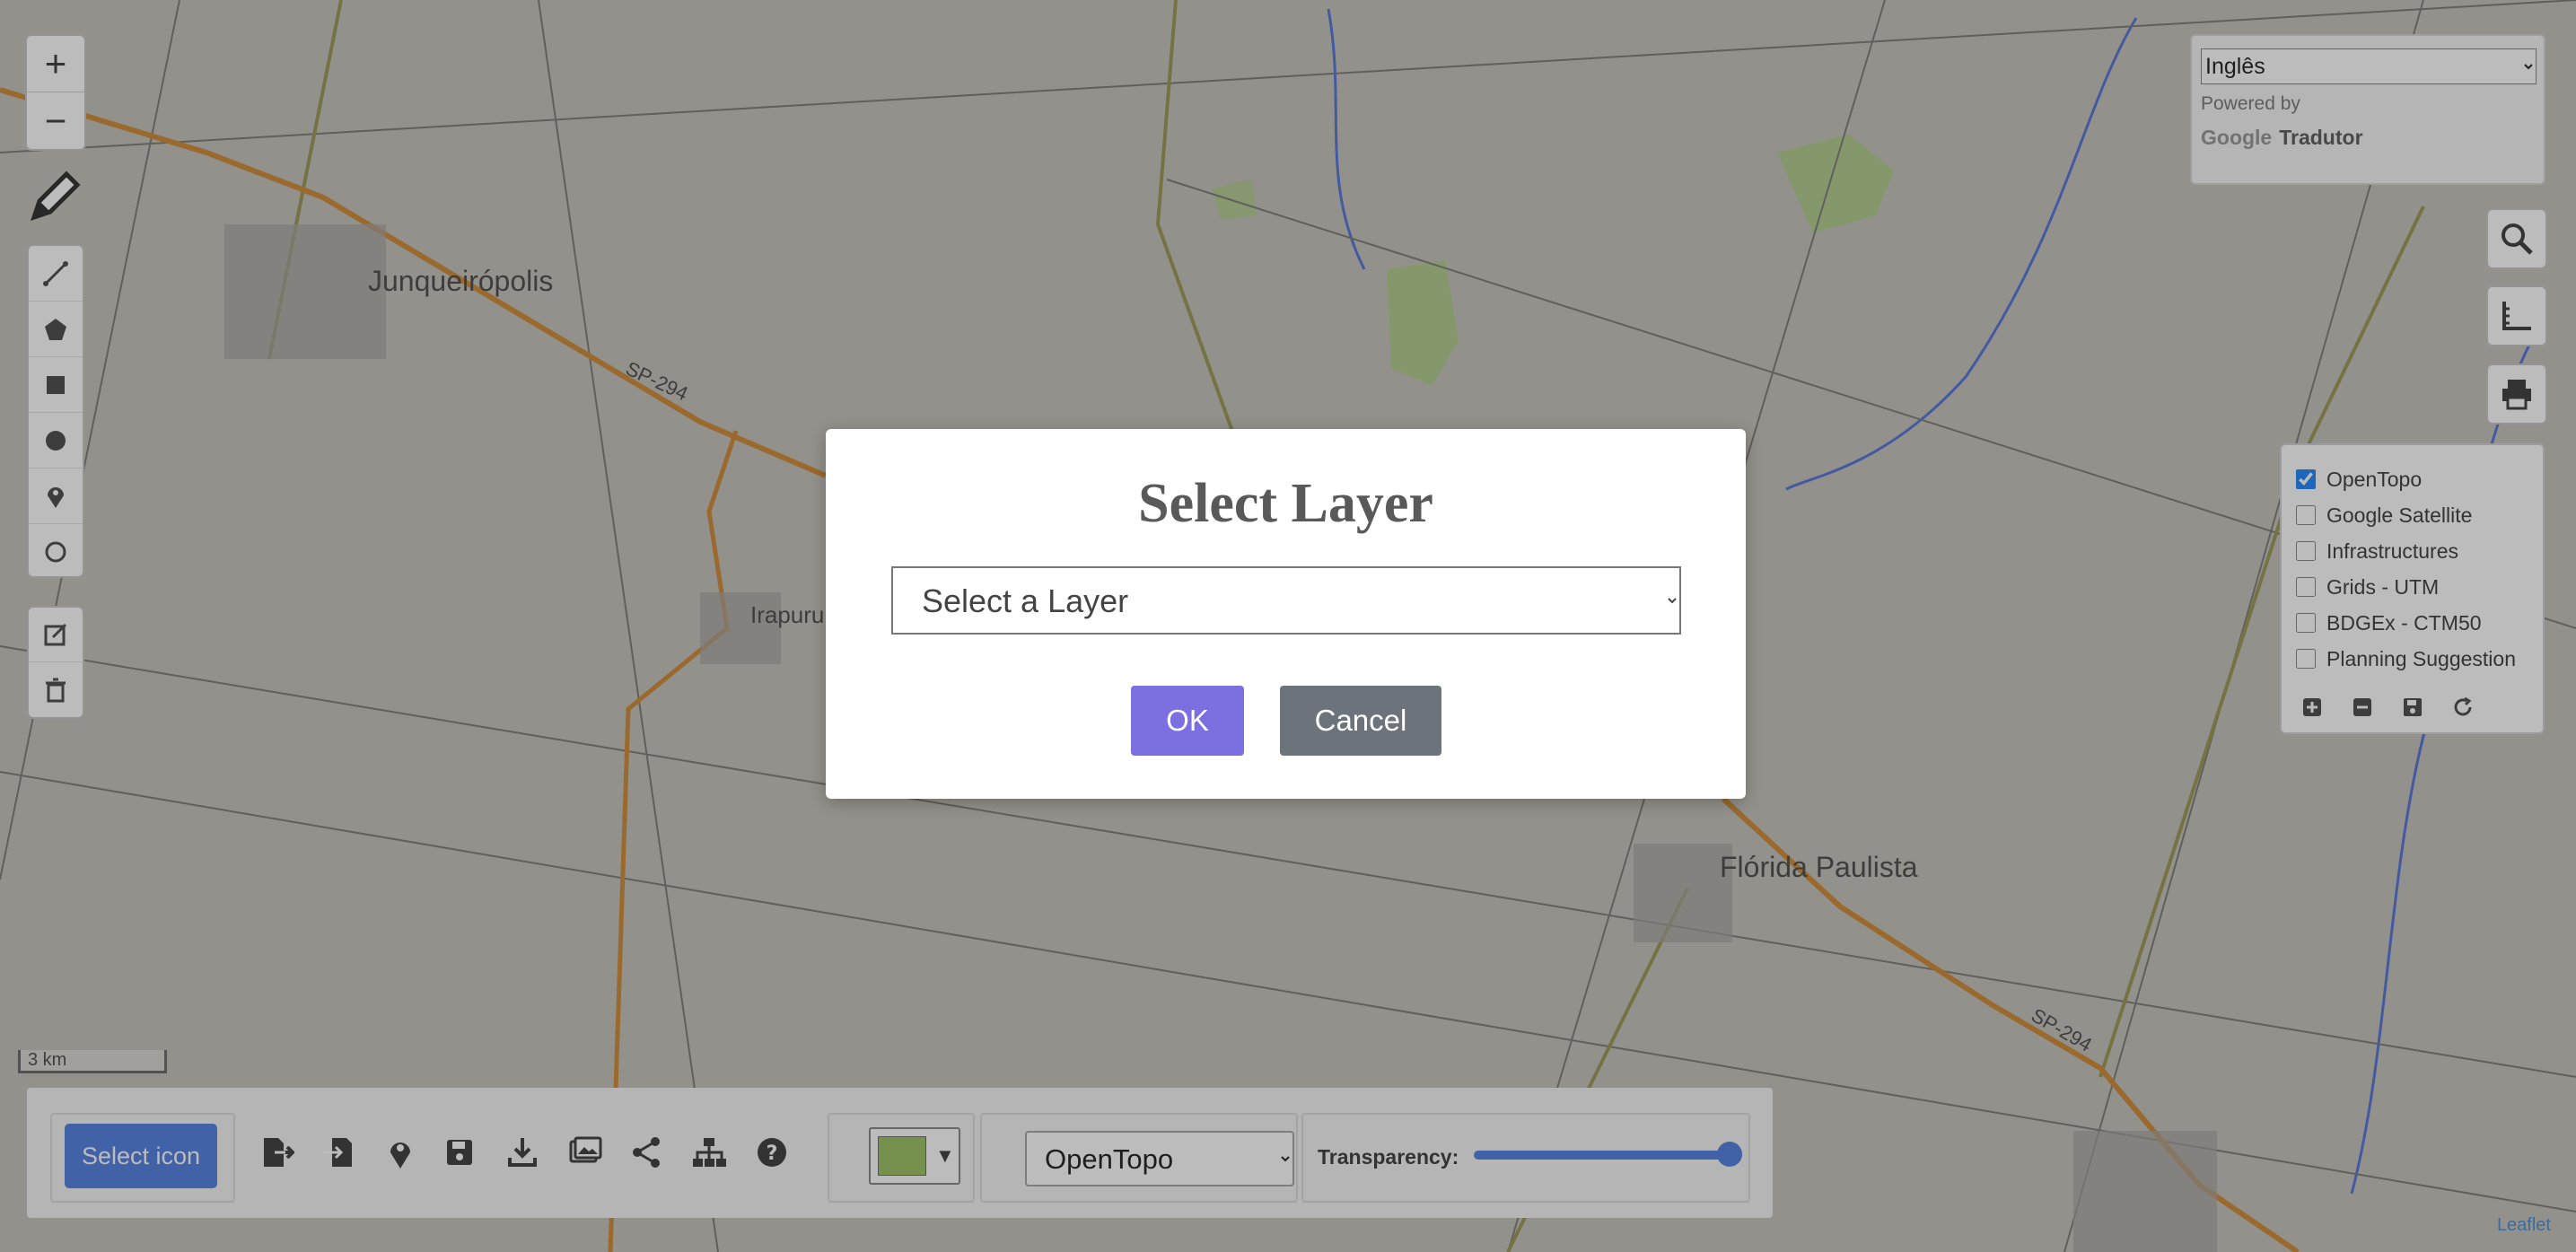 The image size is (2576, 1252). I want to click on select-layer-dialog: Select Layer Select a Layer OK Cancel, so click(1286, 614).